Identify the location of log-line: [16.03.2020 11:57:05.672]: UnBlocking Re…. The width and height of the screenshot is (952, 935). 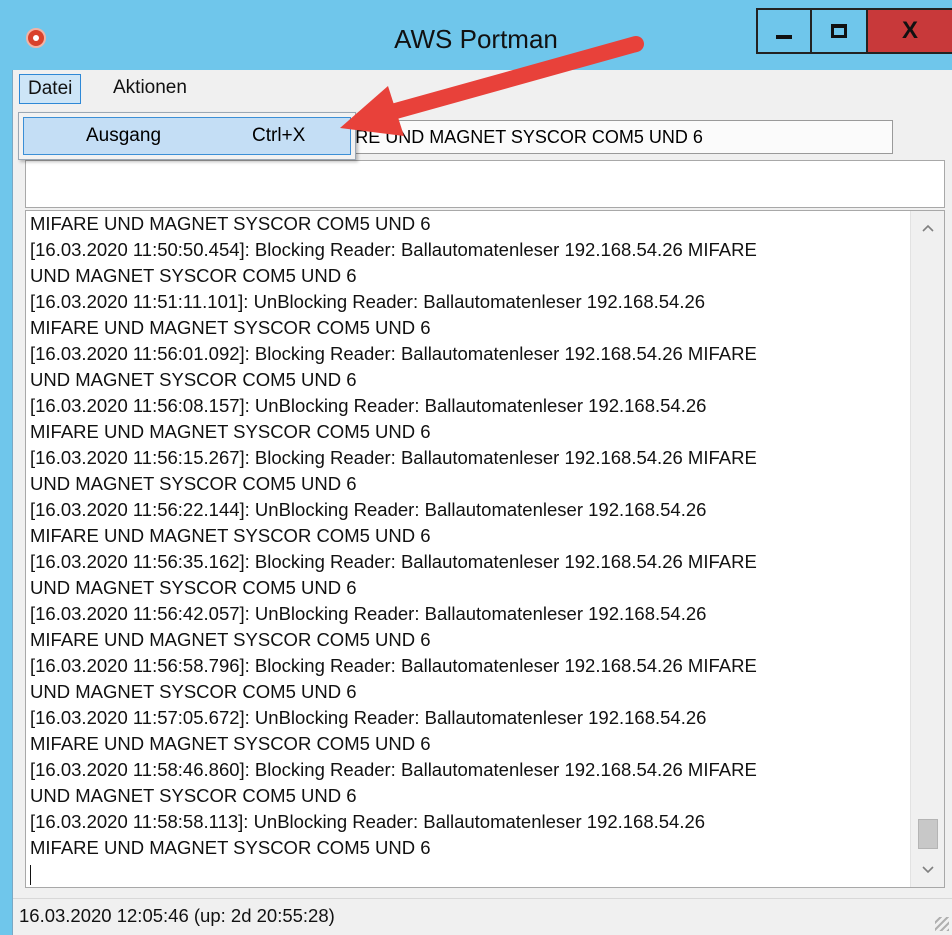
(368, 717).